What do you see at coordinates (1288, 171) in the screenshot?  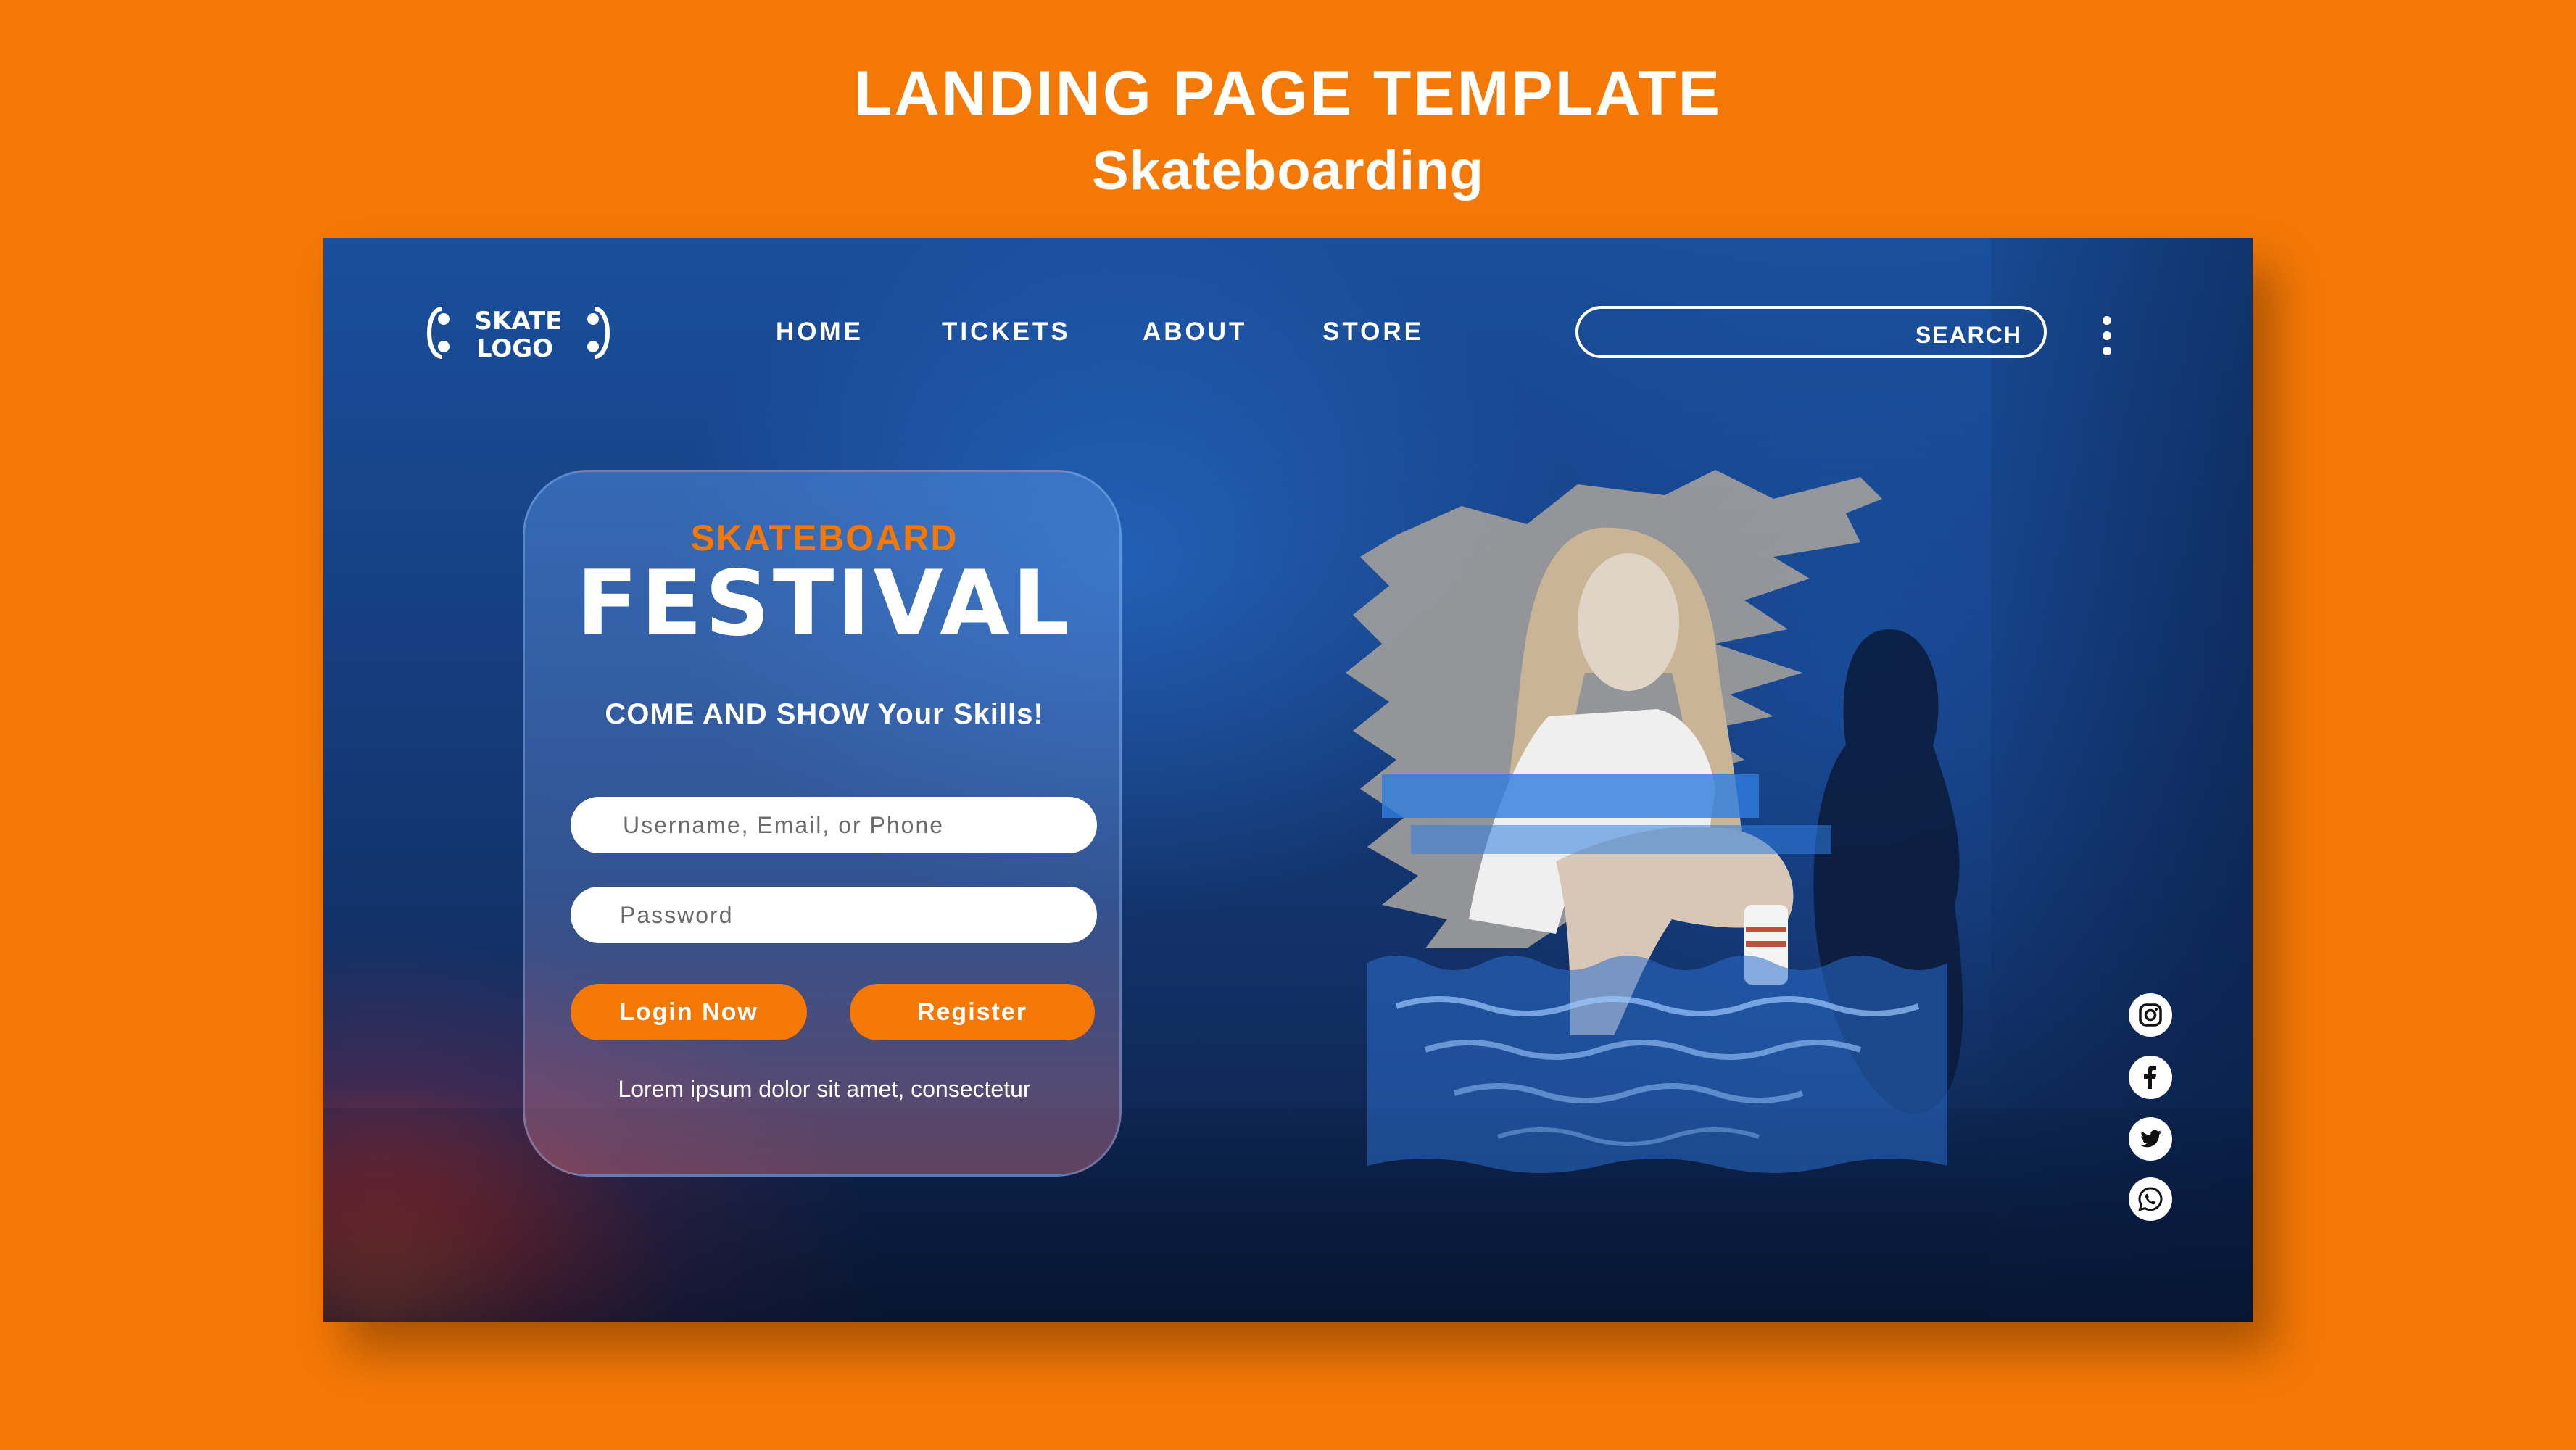 I see `page-subtitle: Skateboarding` at bounding box center [1288, 171].